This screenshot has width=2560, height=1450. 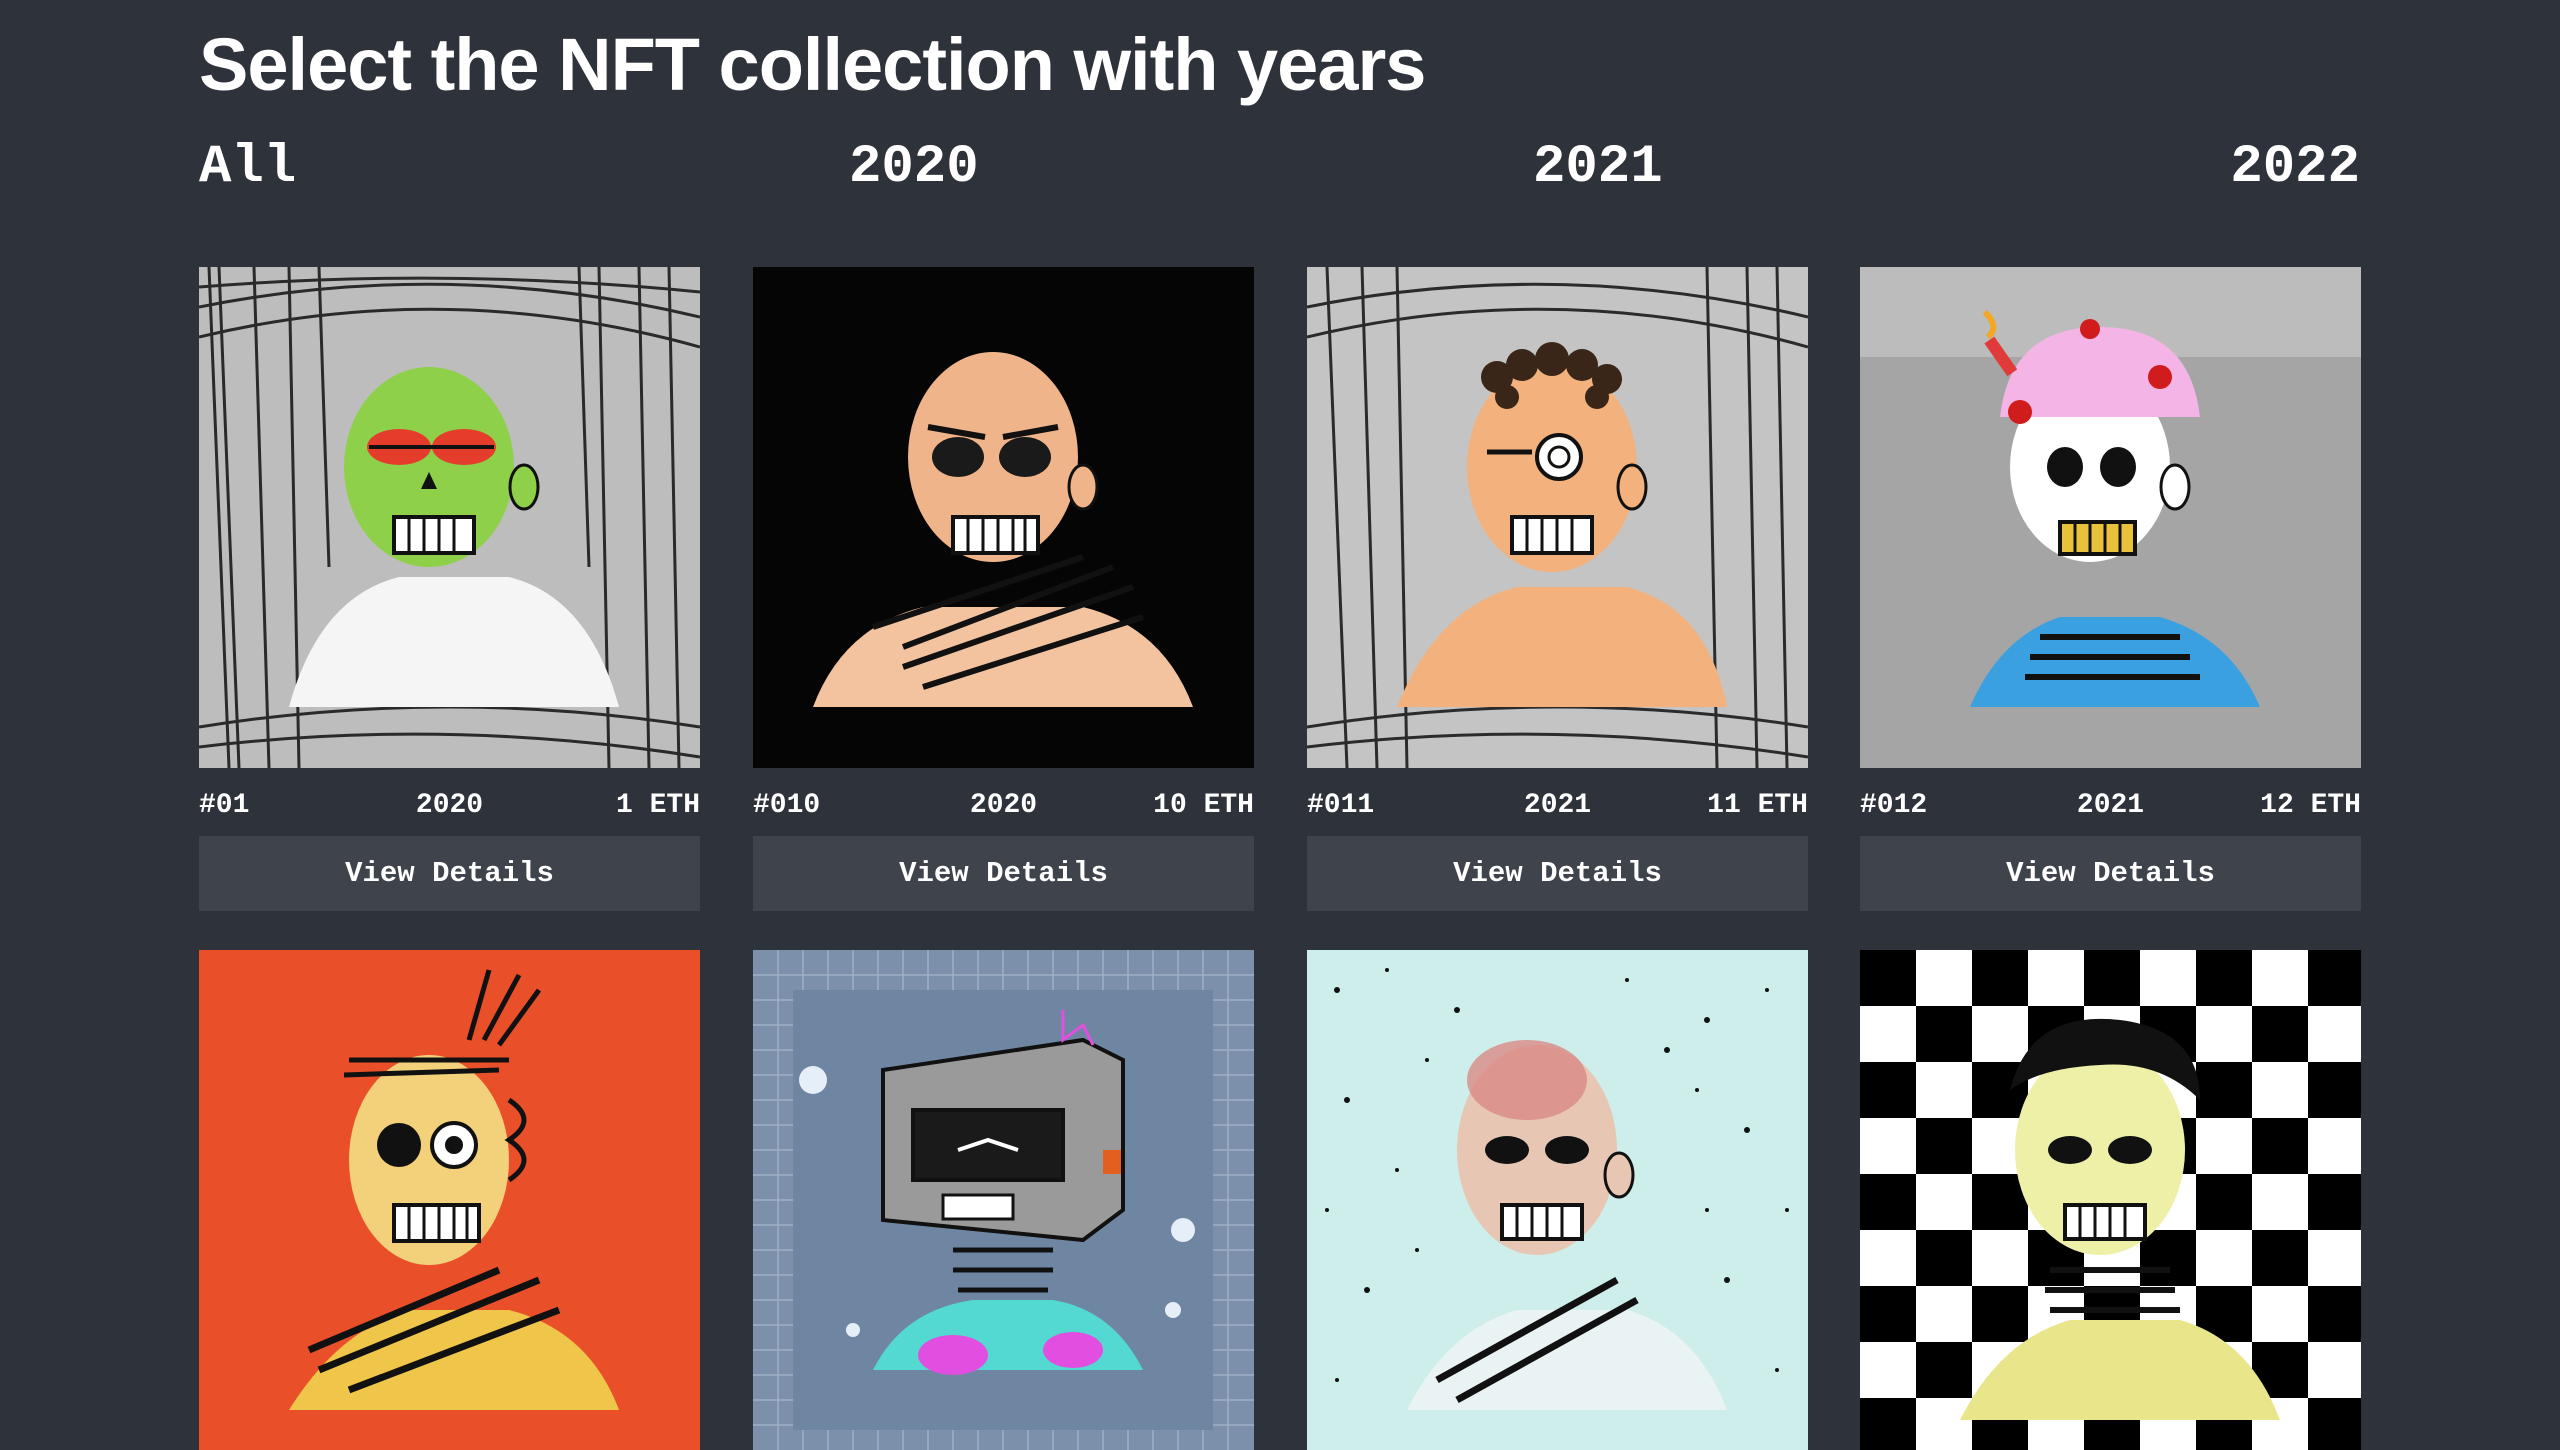 What do you see at coordinates (1557, 806) in the screenshot?
I see `nft-meta-row: #011 2021 11 ETH` at bounding box center [1557, 806].